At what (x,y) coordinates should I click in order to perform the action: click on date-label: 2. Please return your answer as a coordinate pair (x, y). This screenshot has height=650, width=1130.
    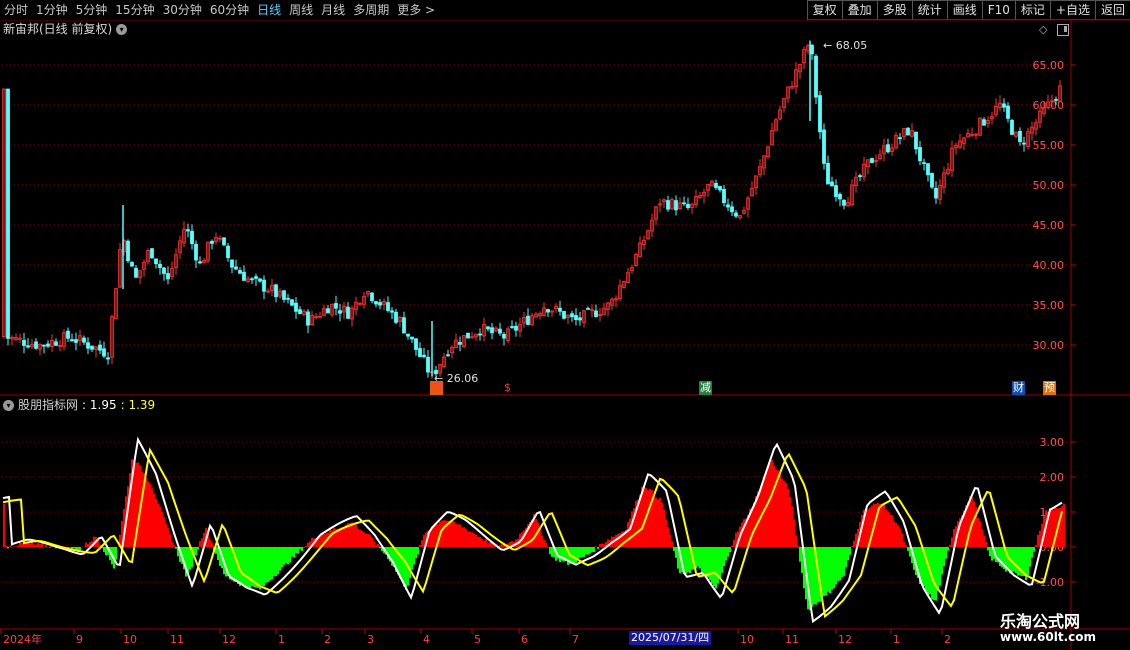
    Looking at the image, I should click on (327, 639).